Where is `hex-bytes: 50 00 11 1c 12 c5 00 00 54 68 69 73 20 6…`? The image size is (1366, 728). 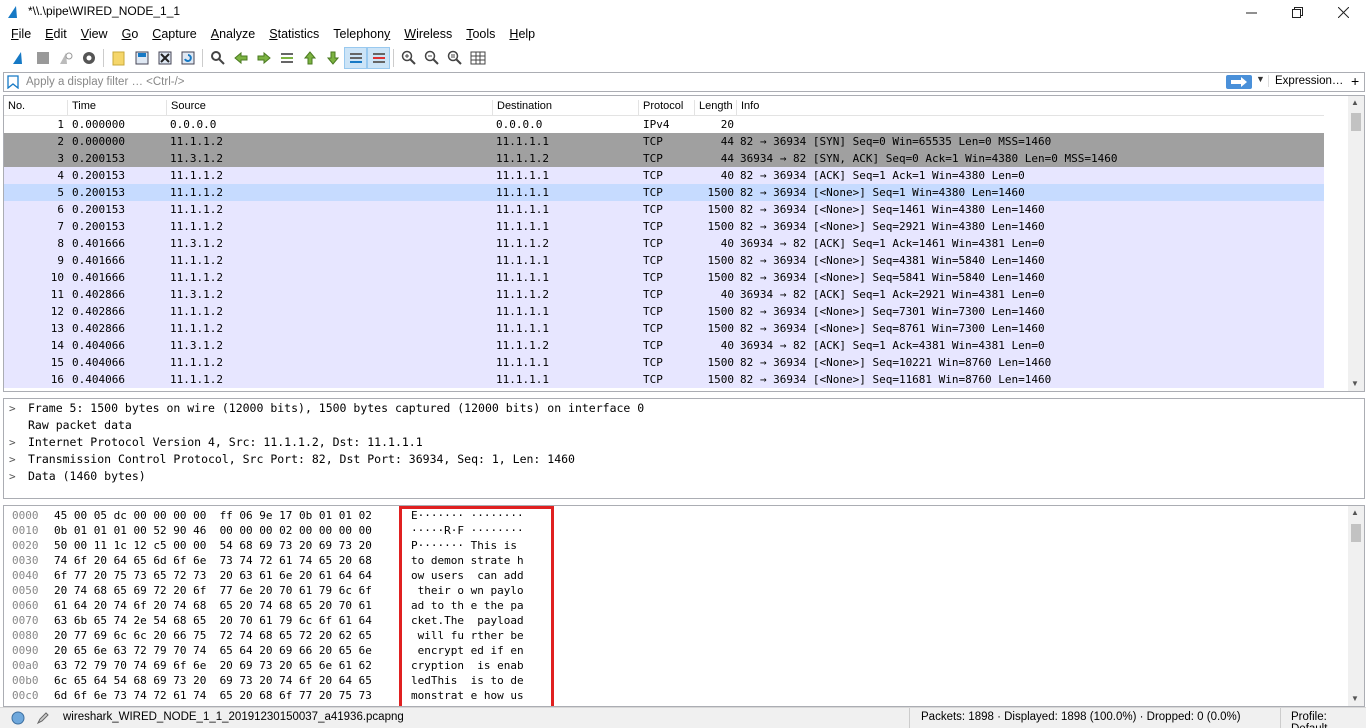 hex-bytes: 50 00 11 1c 12 c5 00 00 54 68 69 73 20 6… is located at coordinates (213, 545).